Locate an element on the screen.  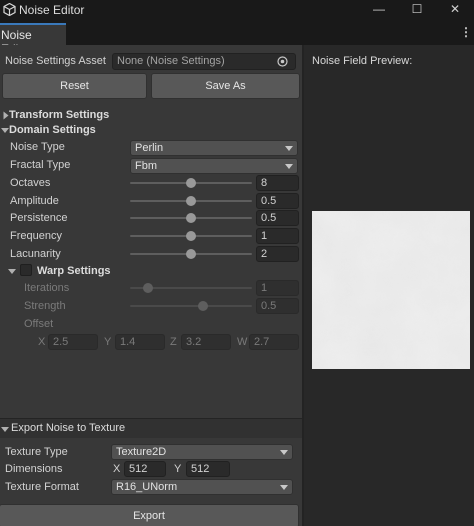
asset-object-field: None (Noise Settings) is located at coordinates (204, 61).